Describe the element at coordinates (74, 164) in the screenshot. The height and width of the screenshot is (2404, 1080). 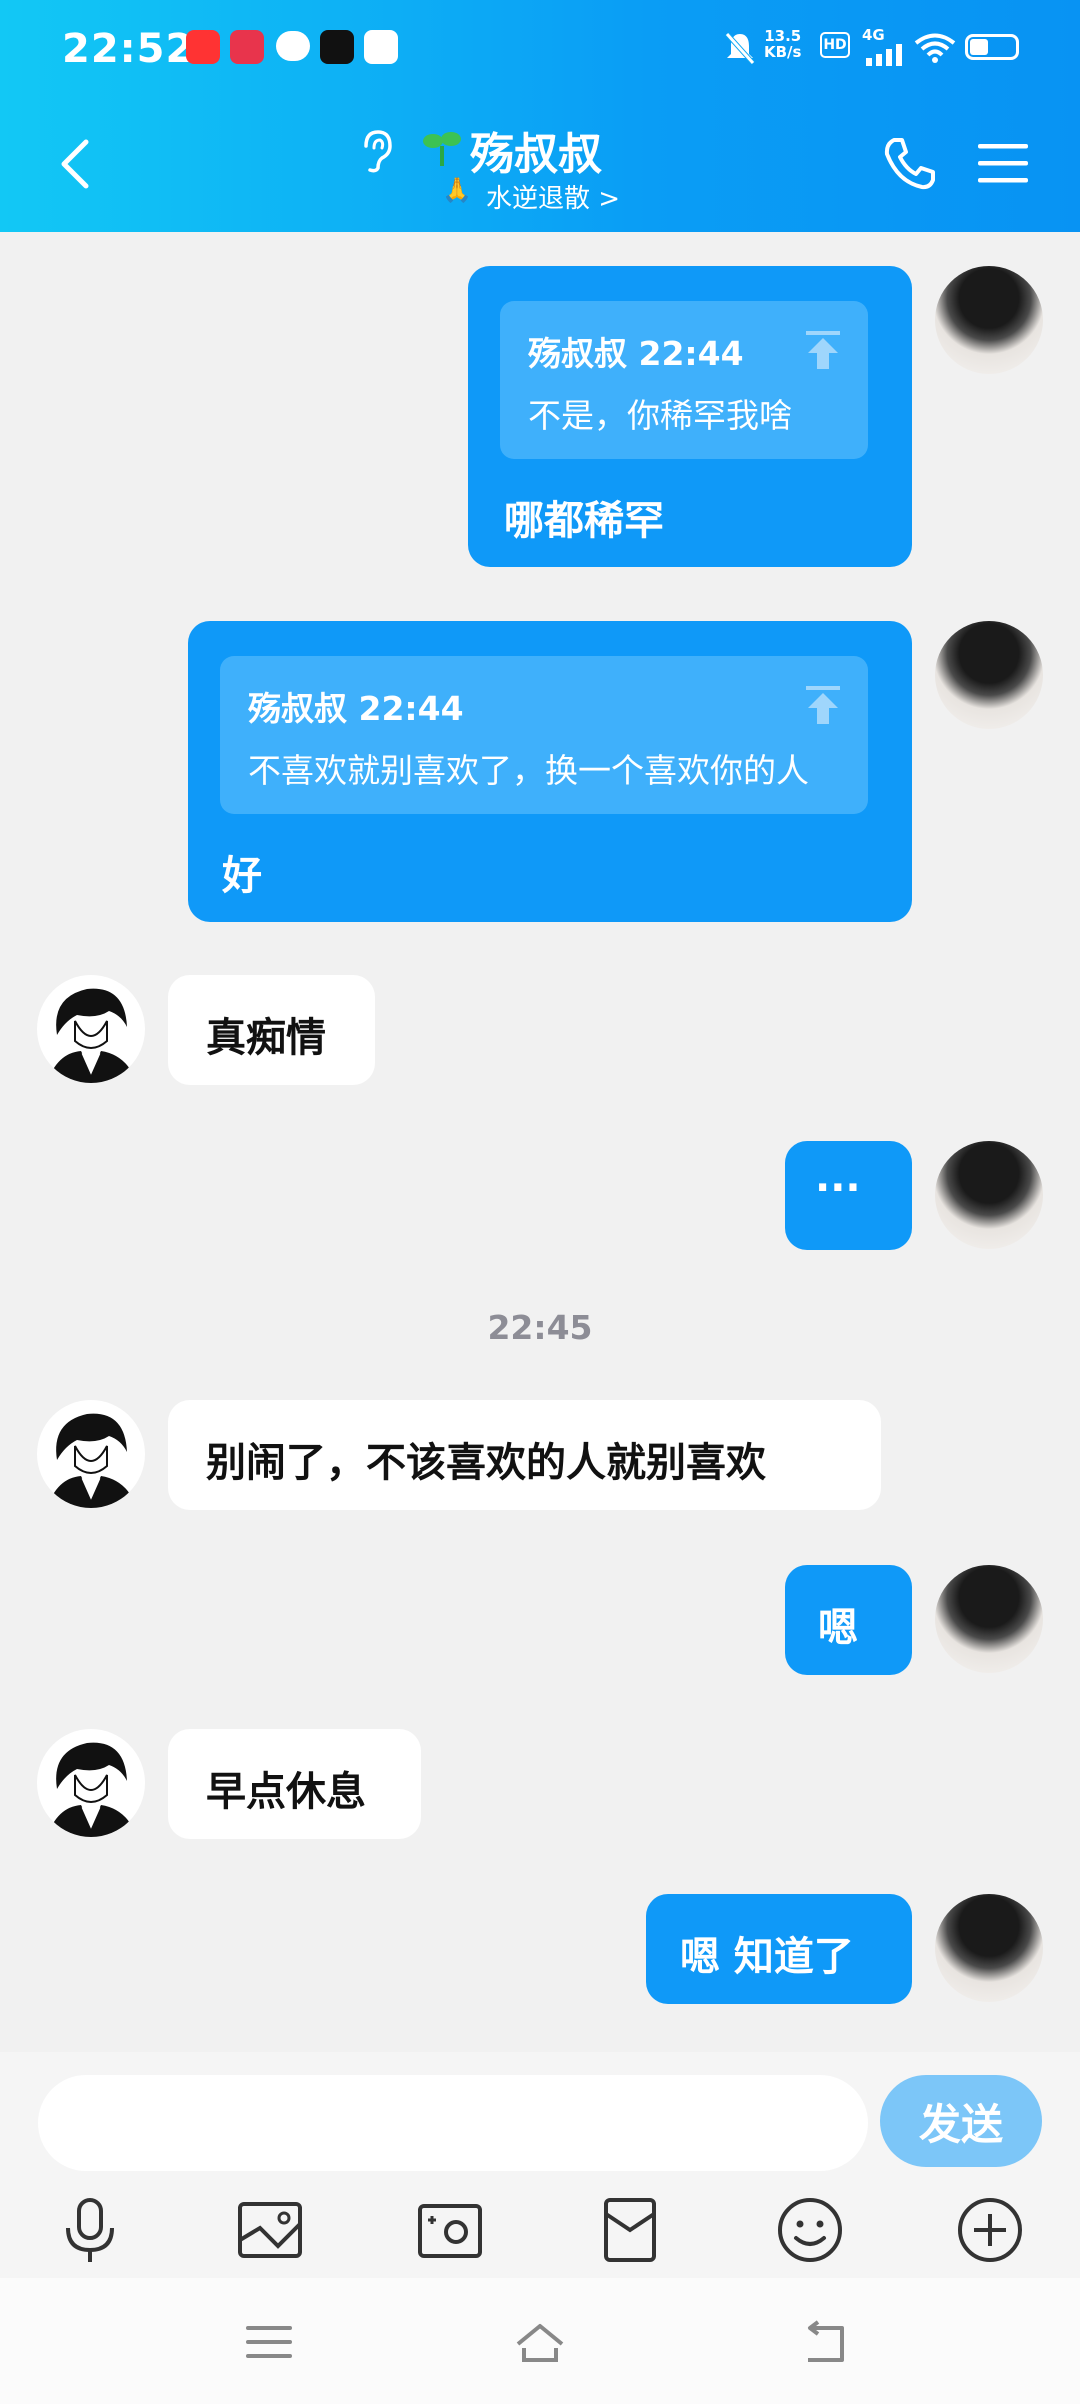
I see `back-chevron-icon` at that location.